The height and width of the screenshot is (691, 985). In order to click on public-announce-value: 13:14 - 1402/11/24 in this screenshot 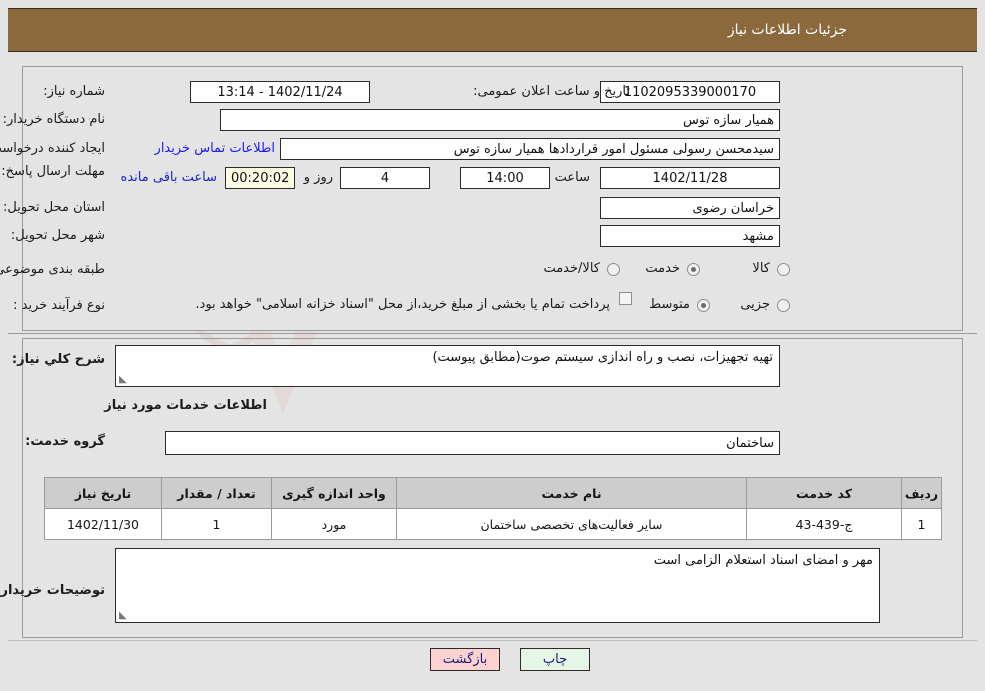, I will do `click(280, 92)`.